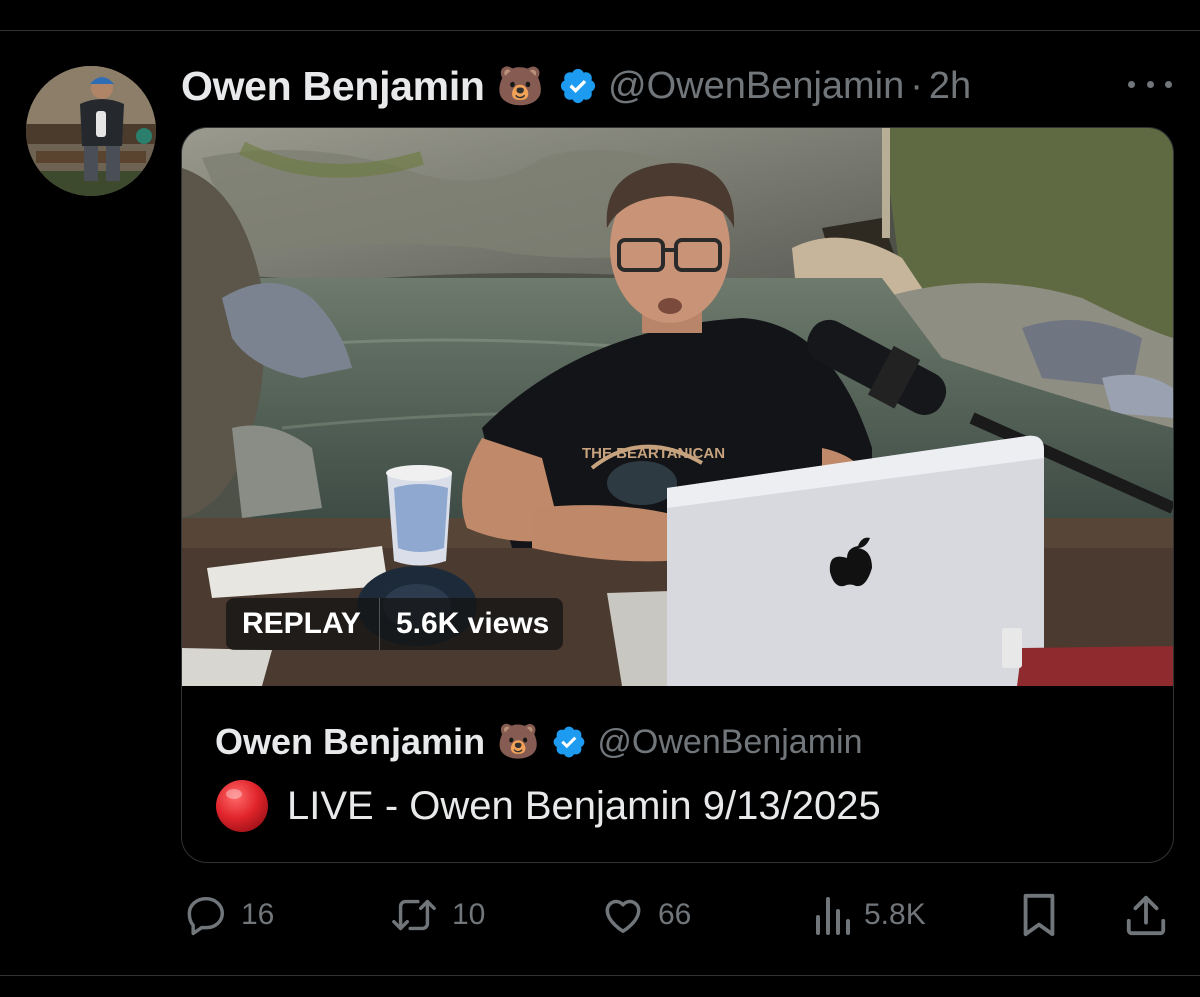 Image resolution: width=1200 pixels, height=997 pixels. I want to click on share-icon, so click(1146, 915).